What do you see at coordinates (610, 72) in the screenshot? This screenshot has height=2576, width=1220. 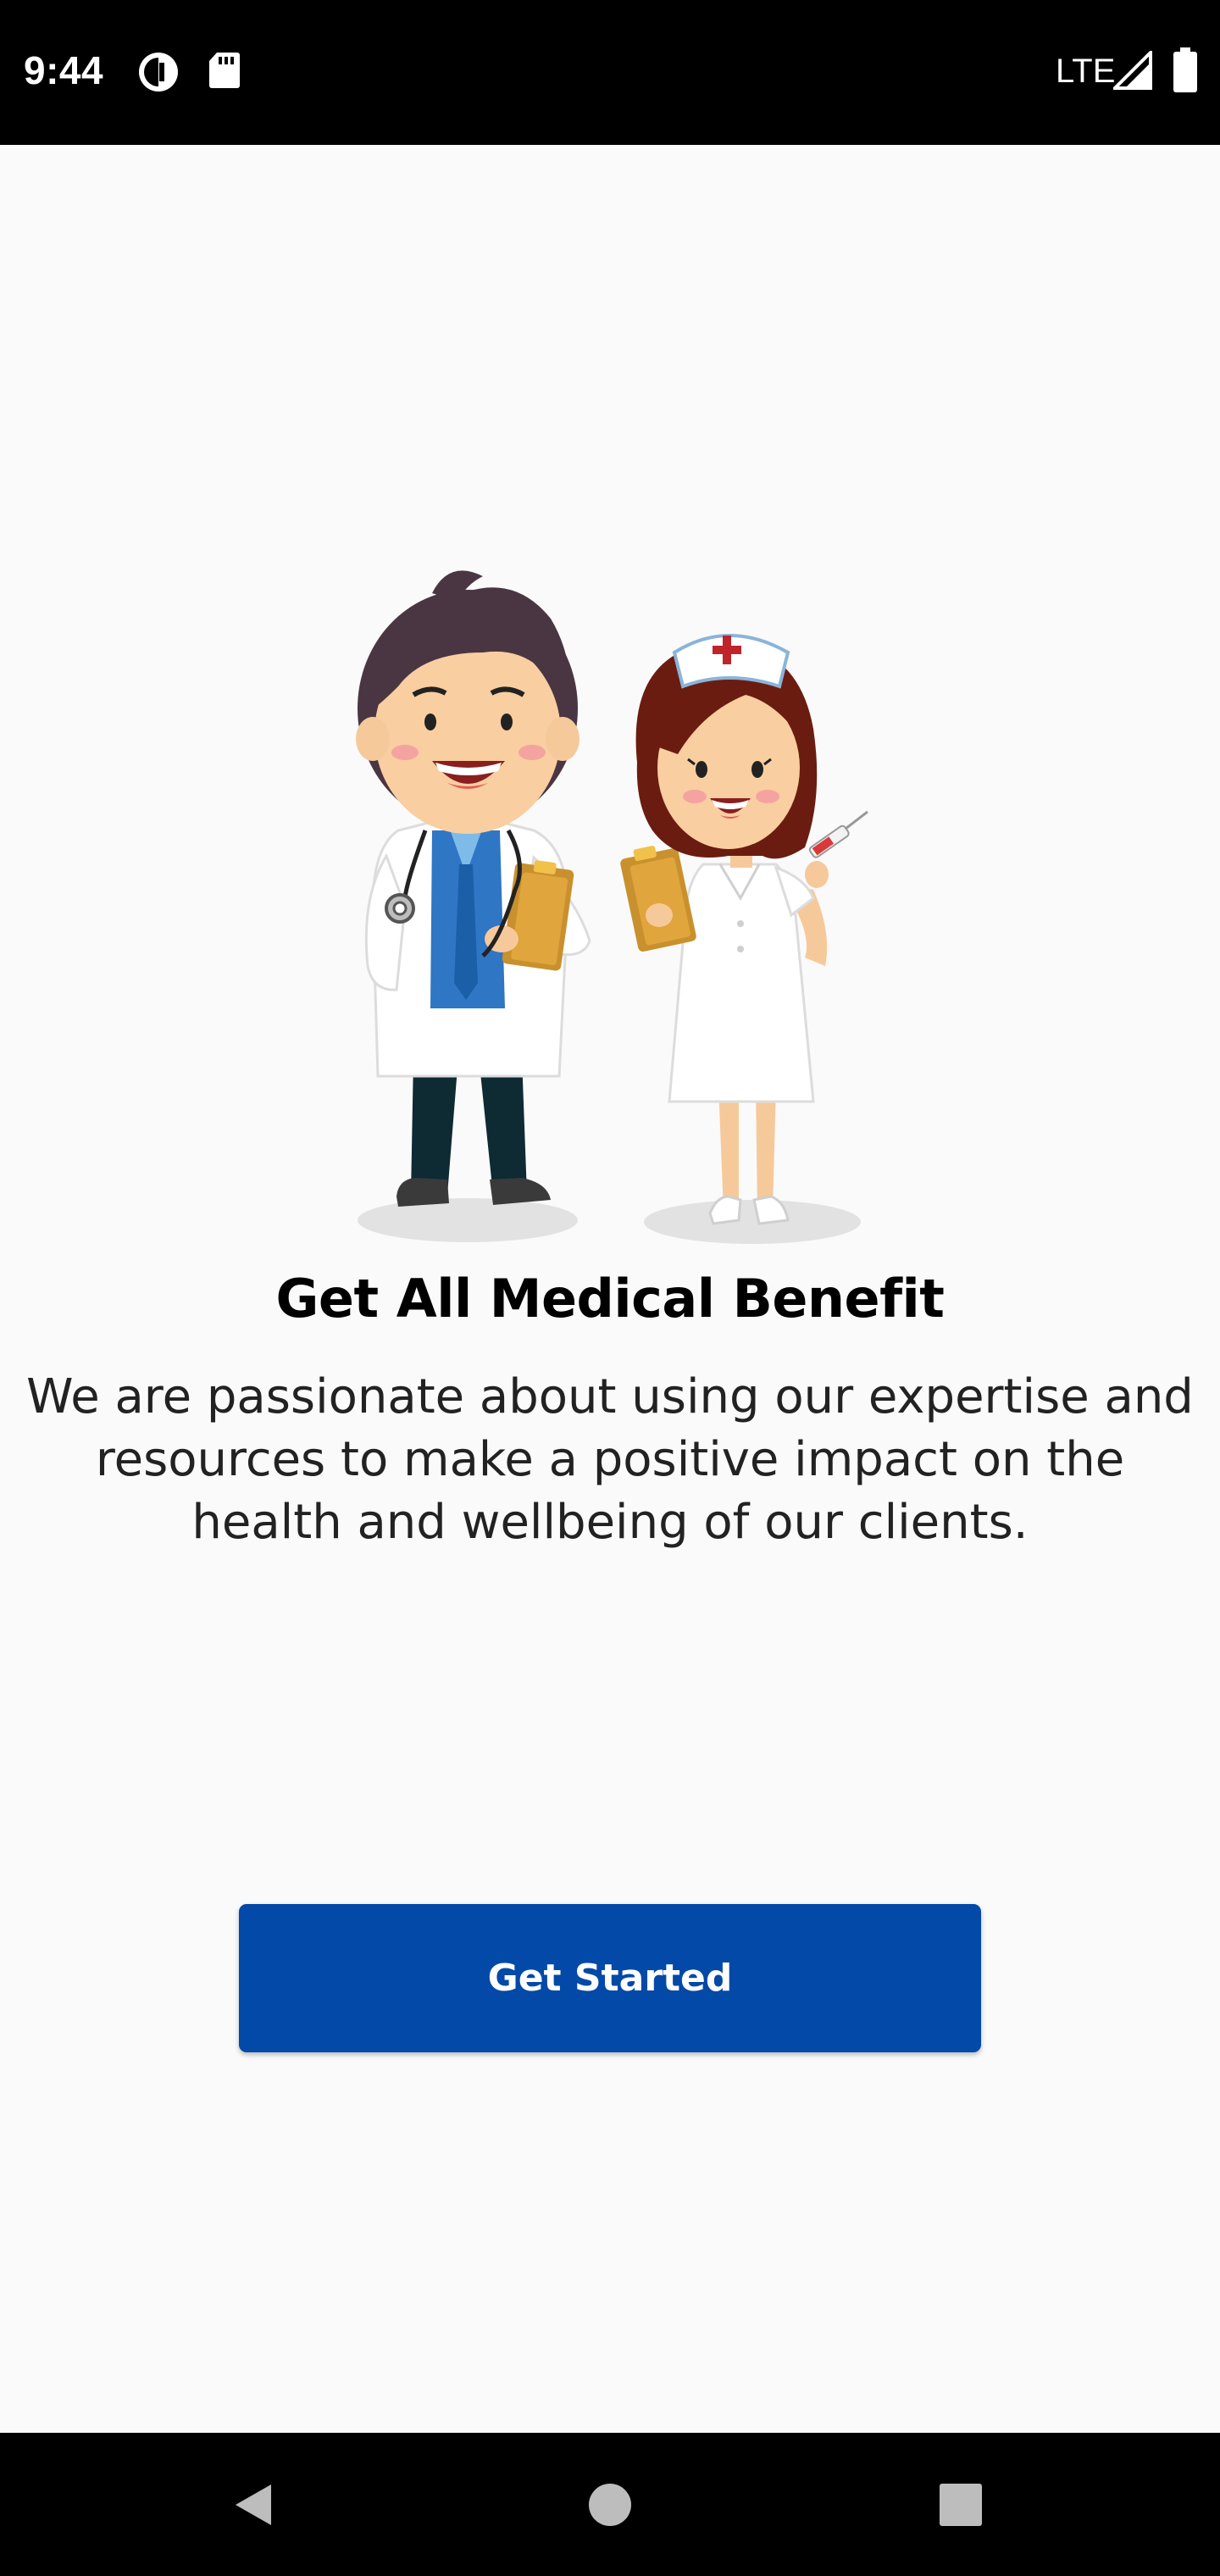 I see `status-bar: 9:44 LTE` at bounding box center [610, 72].